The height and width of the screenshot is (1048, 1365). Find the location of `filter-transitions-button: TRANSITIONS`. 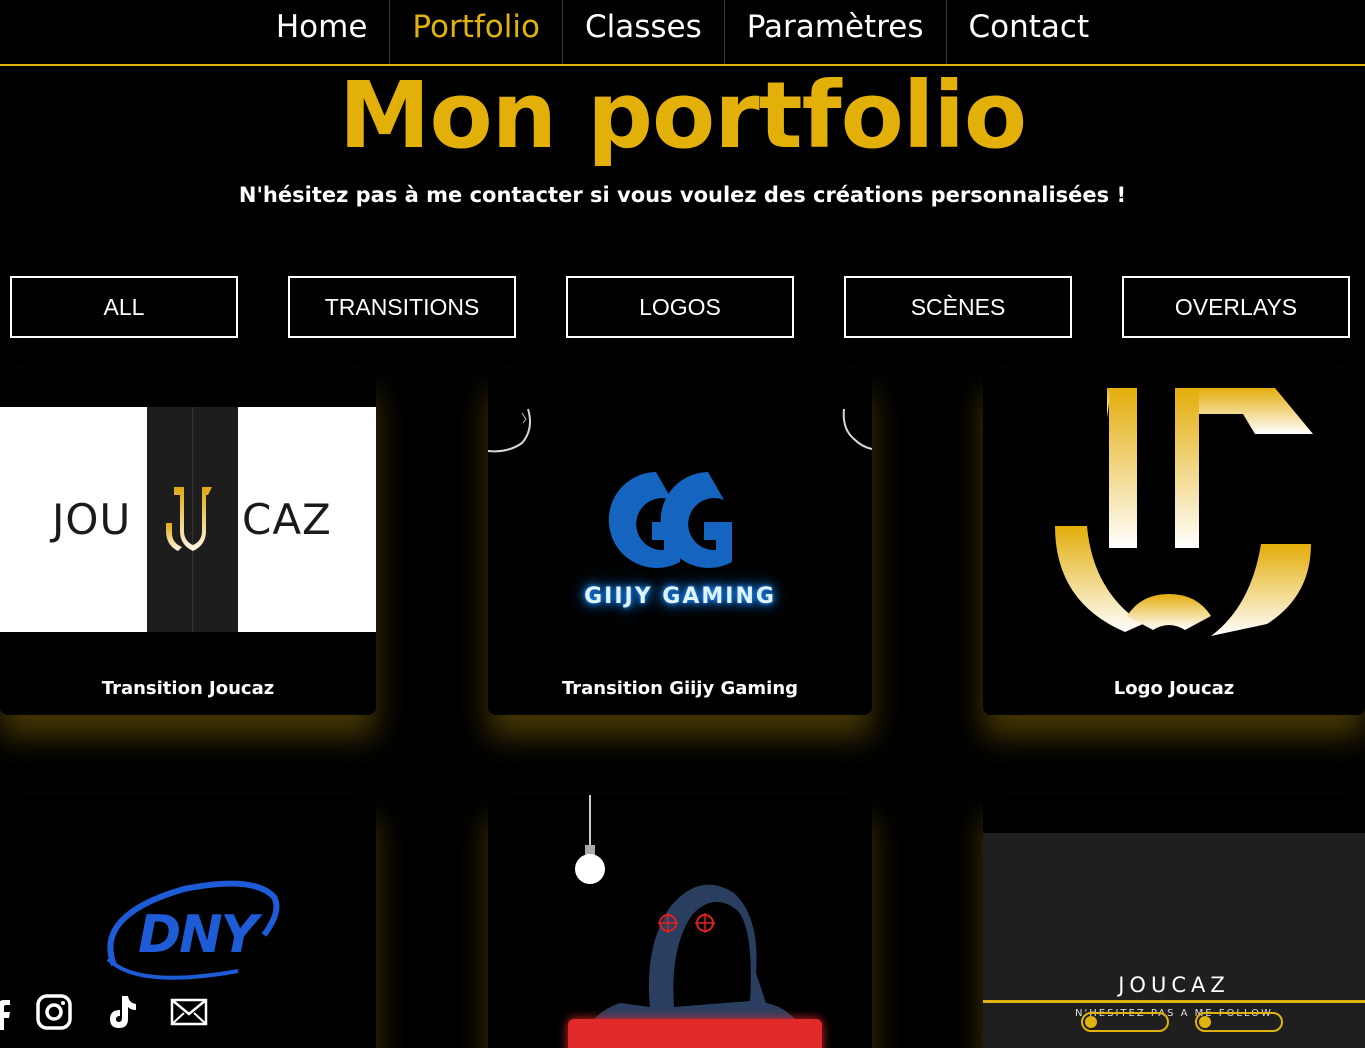

filter-transitions-button: TRANSITIONS is located at coordinates (402, 307).